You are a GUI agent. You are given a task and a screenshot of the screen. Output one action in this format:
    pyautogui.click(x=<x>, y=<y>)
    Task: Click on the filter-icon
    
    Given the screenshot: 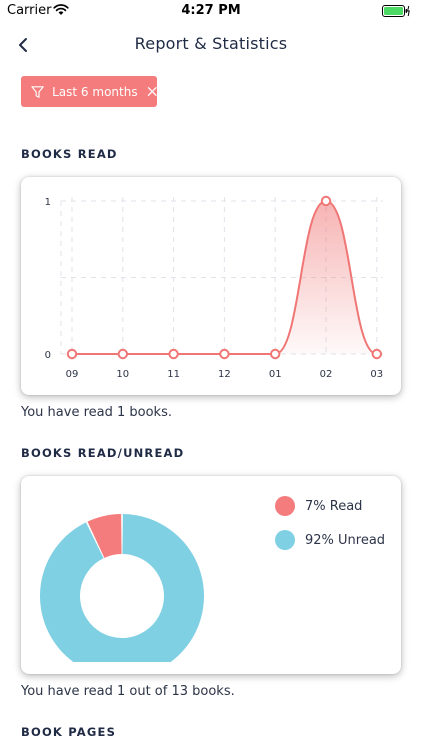 What is the action you would take?
    pyautogui.click(x=37, y=91)
    